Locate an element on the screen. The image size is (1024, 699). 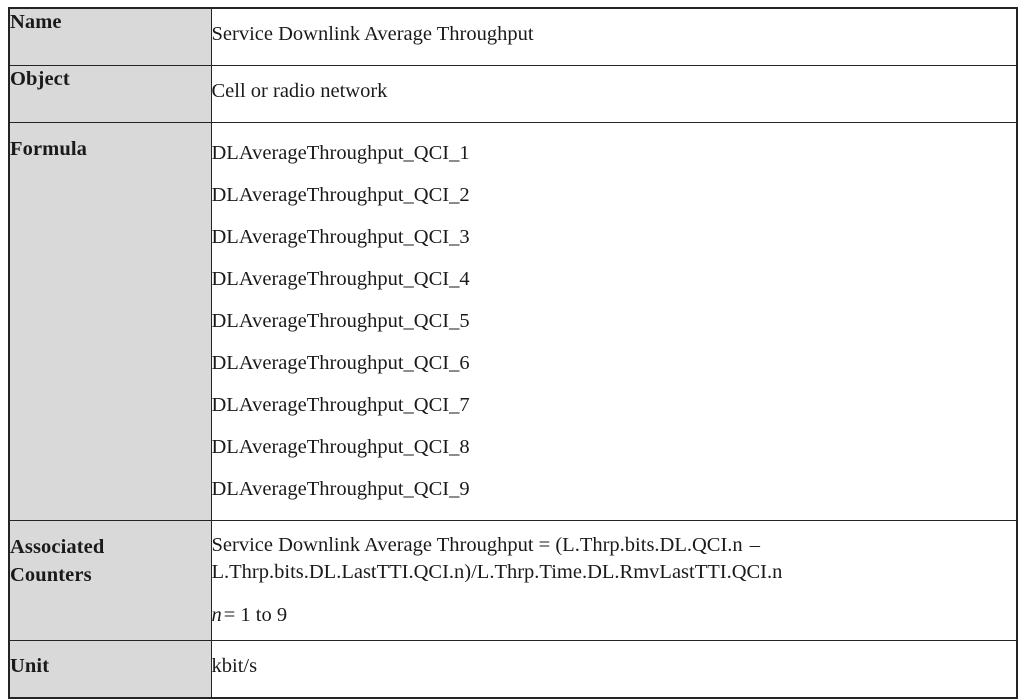
formula-line: DLAverageThroughput_QCI_1 is located at coordinates (340, 153).